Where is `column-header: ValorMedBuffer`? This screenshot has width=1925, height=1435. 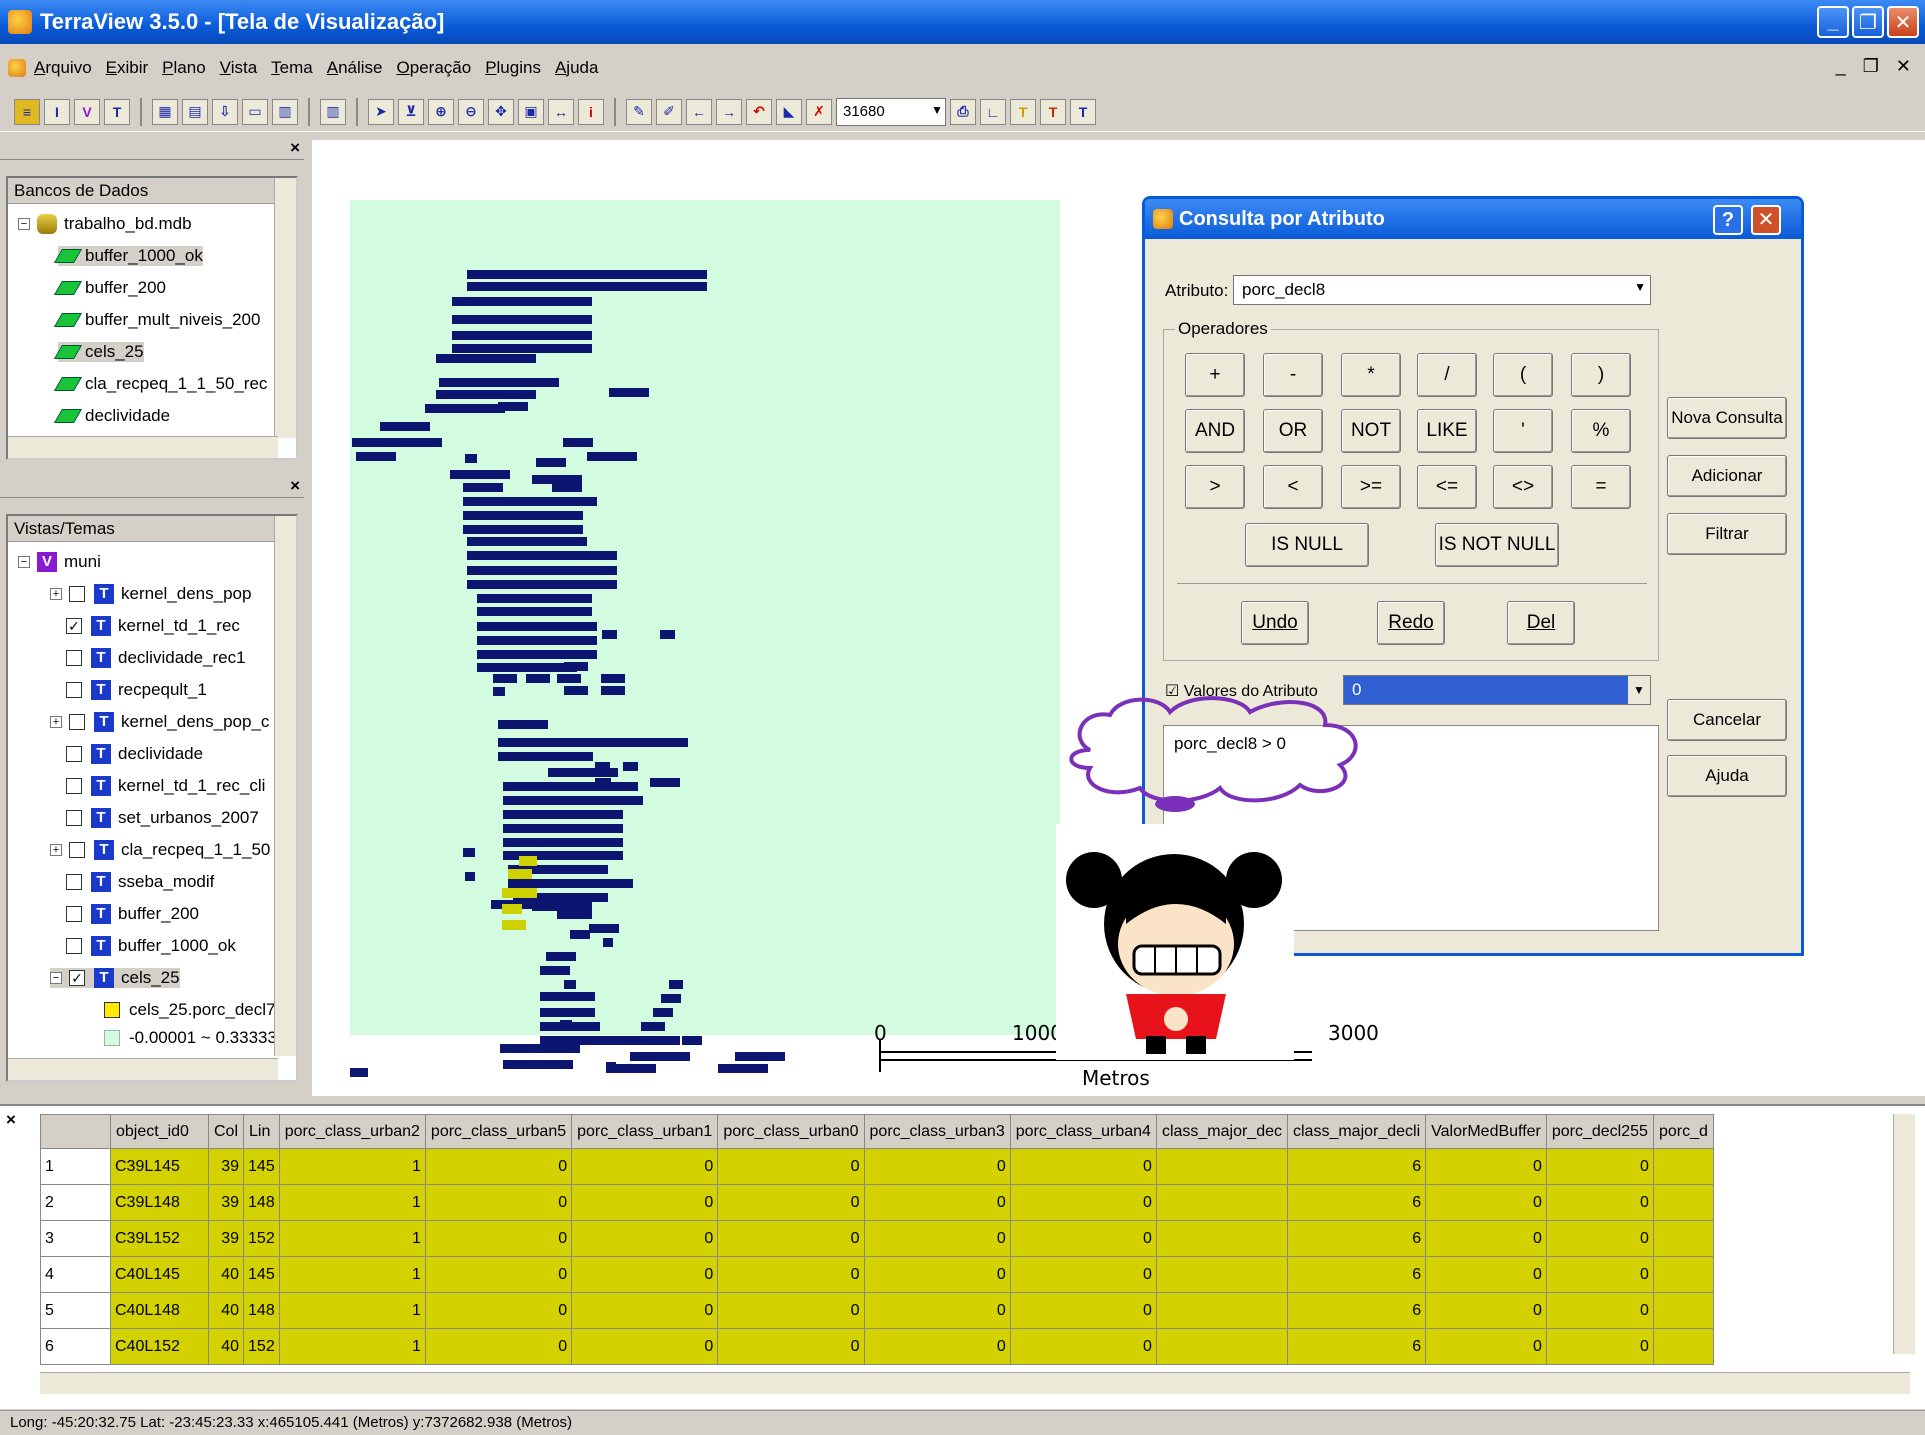 column-header: ValorMedBuffer is located at coordinates (1486, 1131).